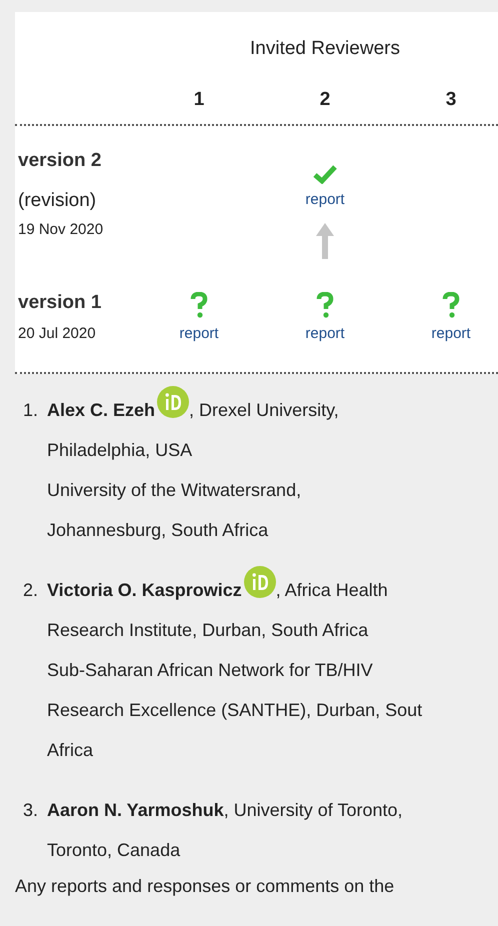 The image size is (498, 926). I want to click on affiliation-text: Philadelphia, USA, so click(120, 450).